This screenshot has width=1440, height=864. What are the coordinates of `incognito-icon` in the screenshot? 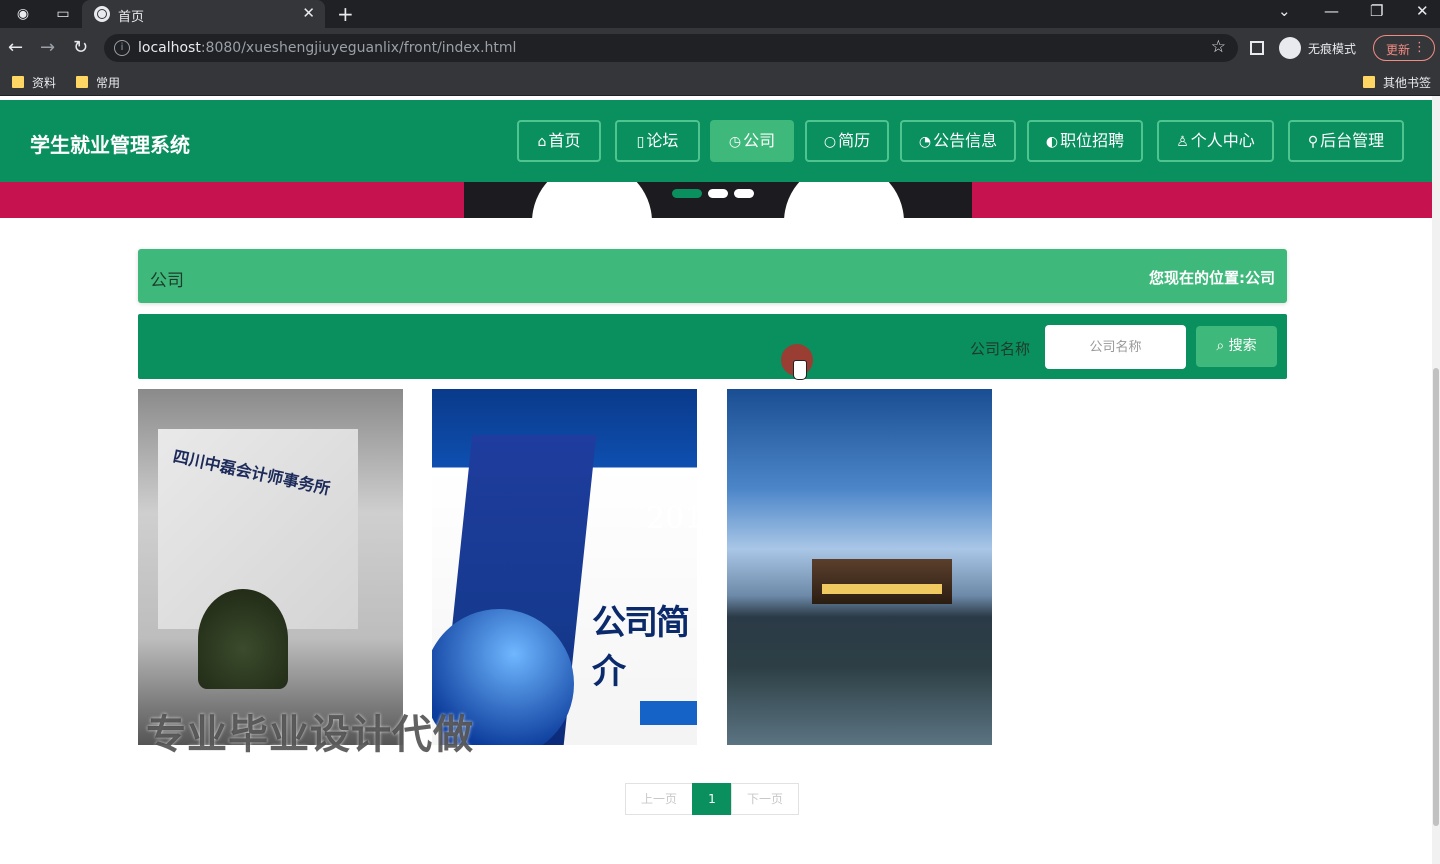 It's located at (1290, 48).